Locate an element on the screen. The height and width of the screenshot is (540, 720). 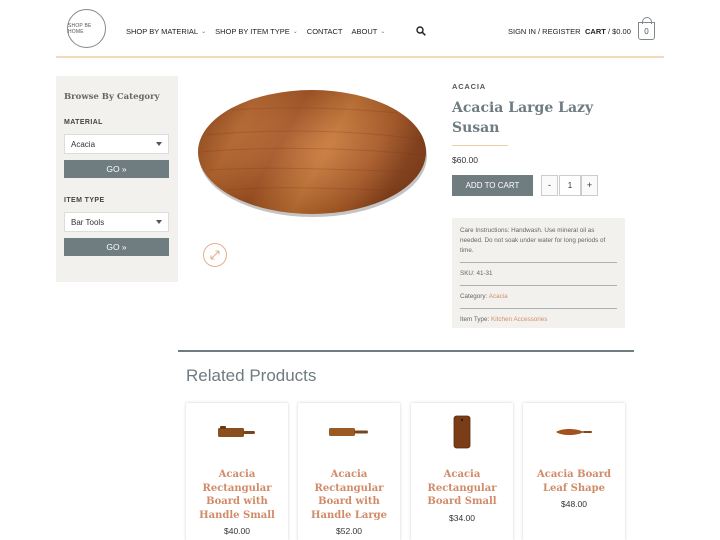
title-divider is located at coordinates (480, 145).